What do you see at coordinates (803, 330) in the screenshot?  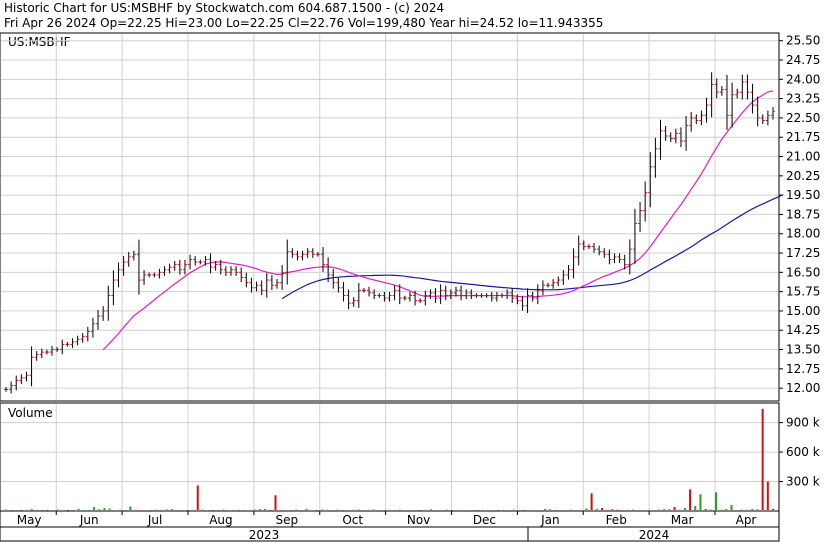 I see `price-y-tick-label: 14.25` at bounding box center [803, 330].